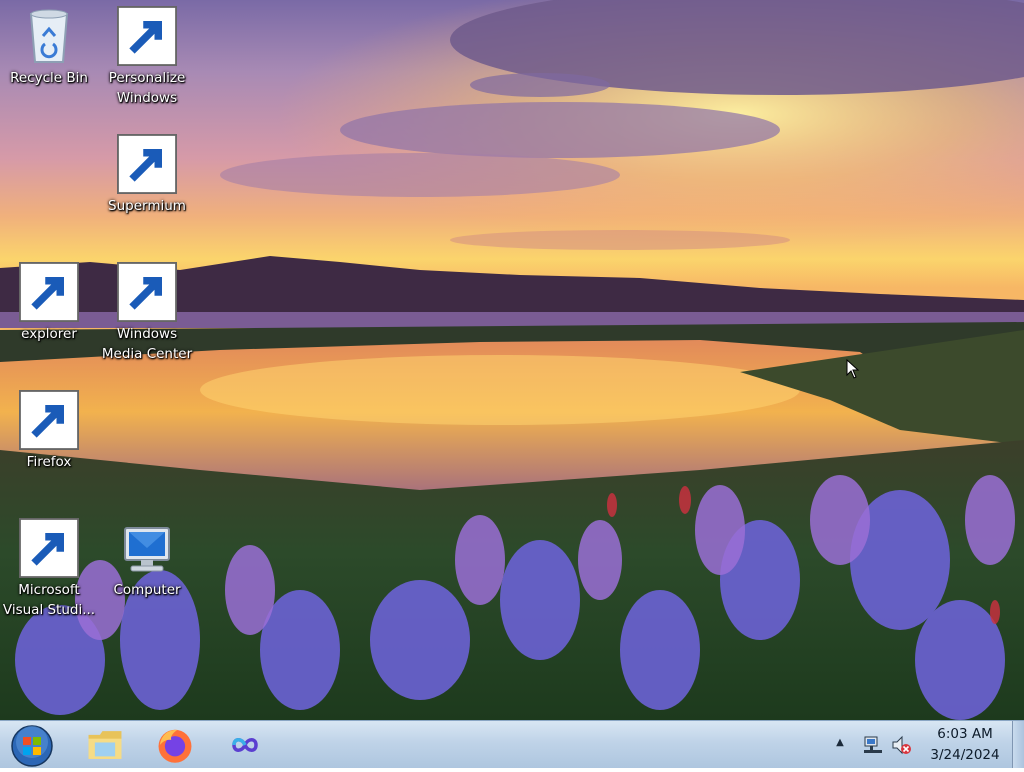 The width and height of the screenshot is (1024, 772). Describe the element at coordinates (147, 344) in the screenshot. I see `desktop-icon-label: Windows Media Center` at that location.